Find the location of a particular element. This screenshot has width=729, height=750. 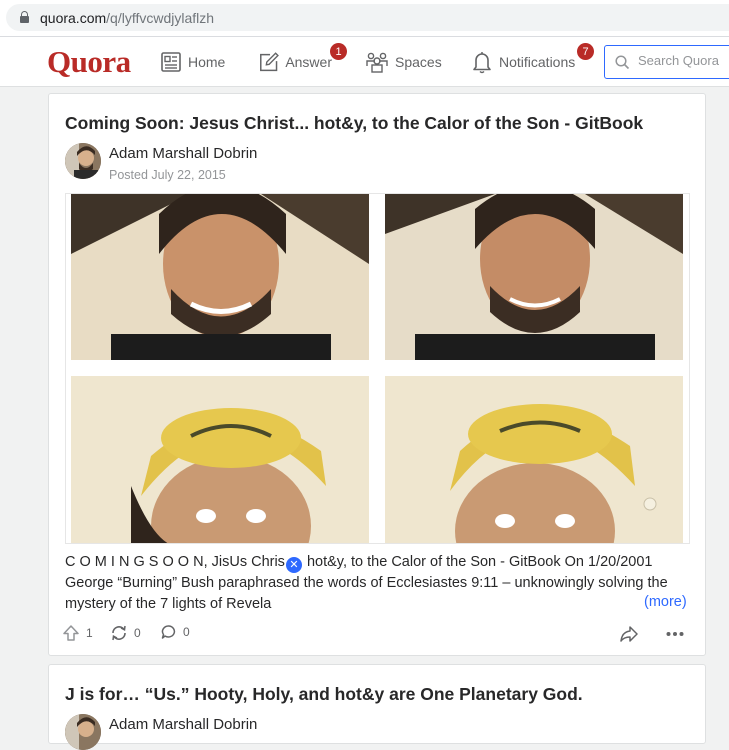

more-options-button is located at coordinates (675, 634).